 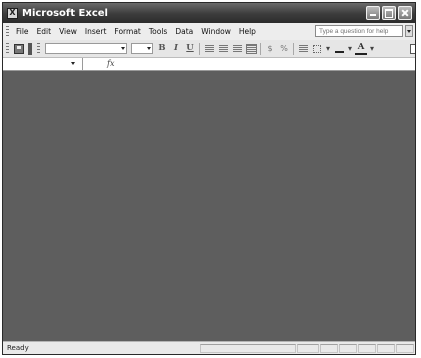 I want to click on font-color-button: A, so click(x=361, y=49).